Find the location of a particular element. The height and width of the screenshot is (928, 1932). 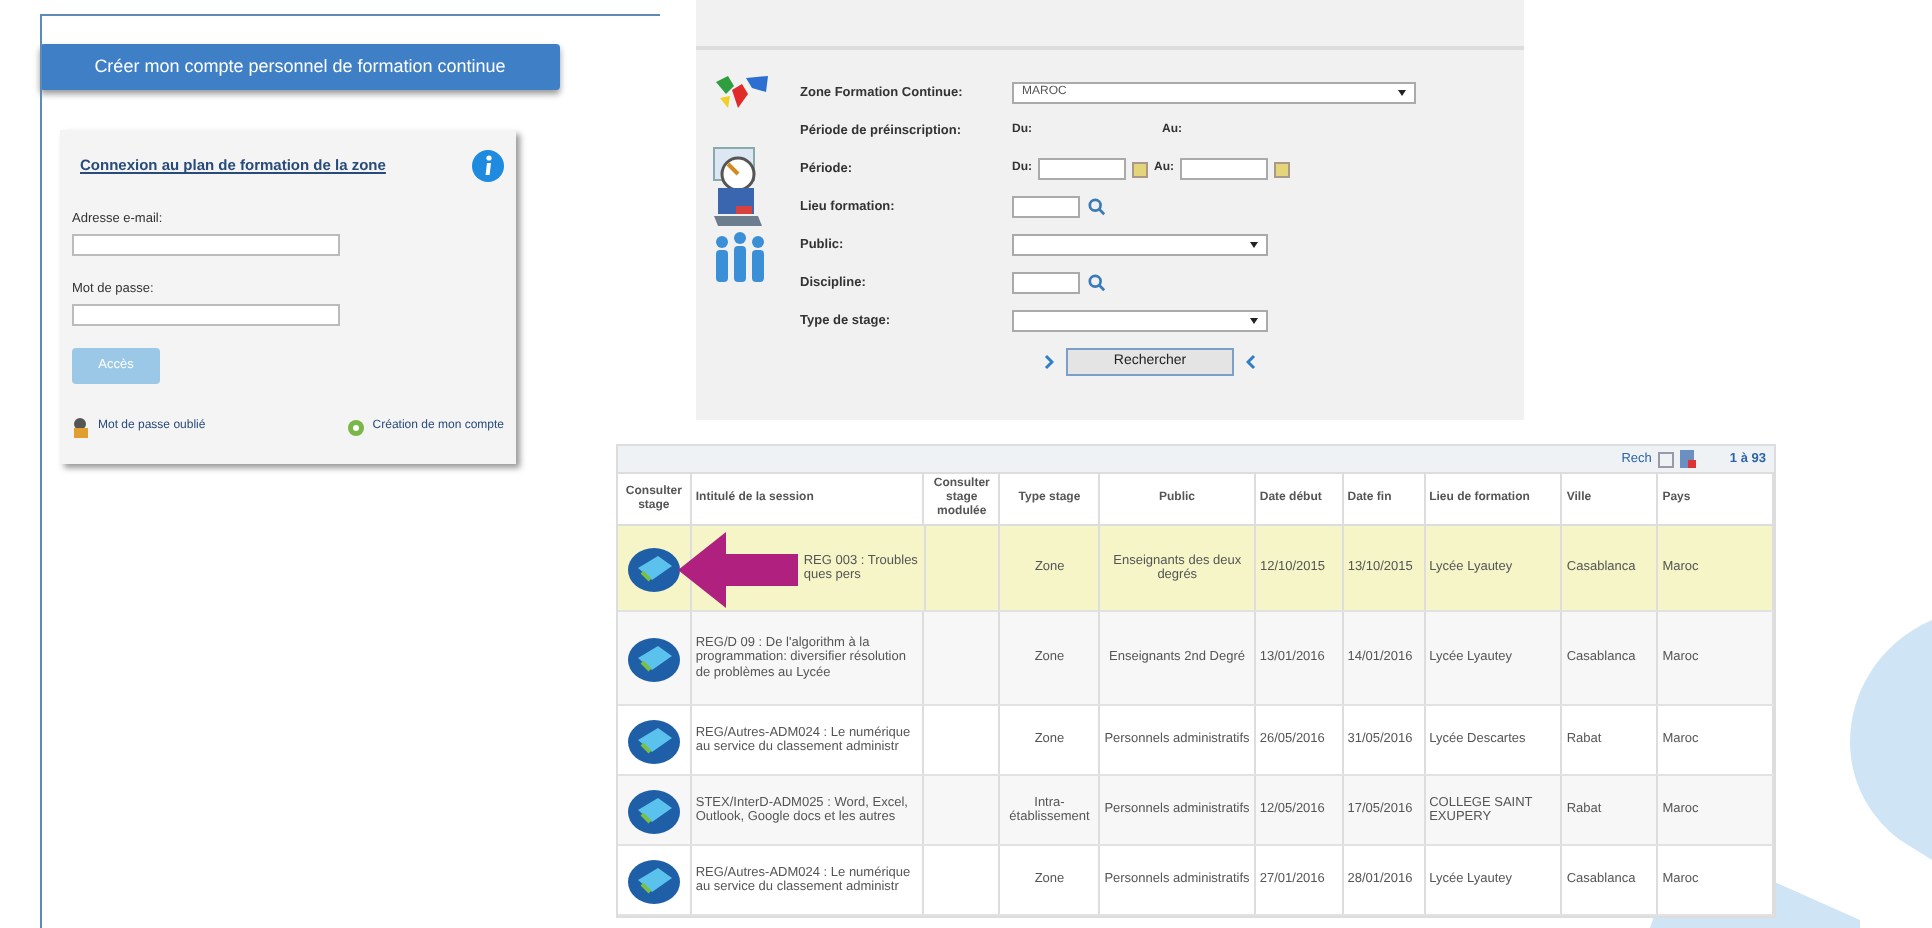

chevron-right-icon is located at coordinates (1049, 362).